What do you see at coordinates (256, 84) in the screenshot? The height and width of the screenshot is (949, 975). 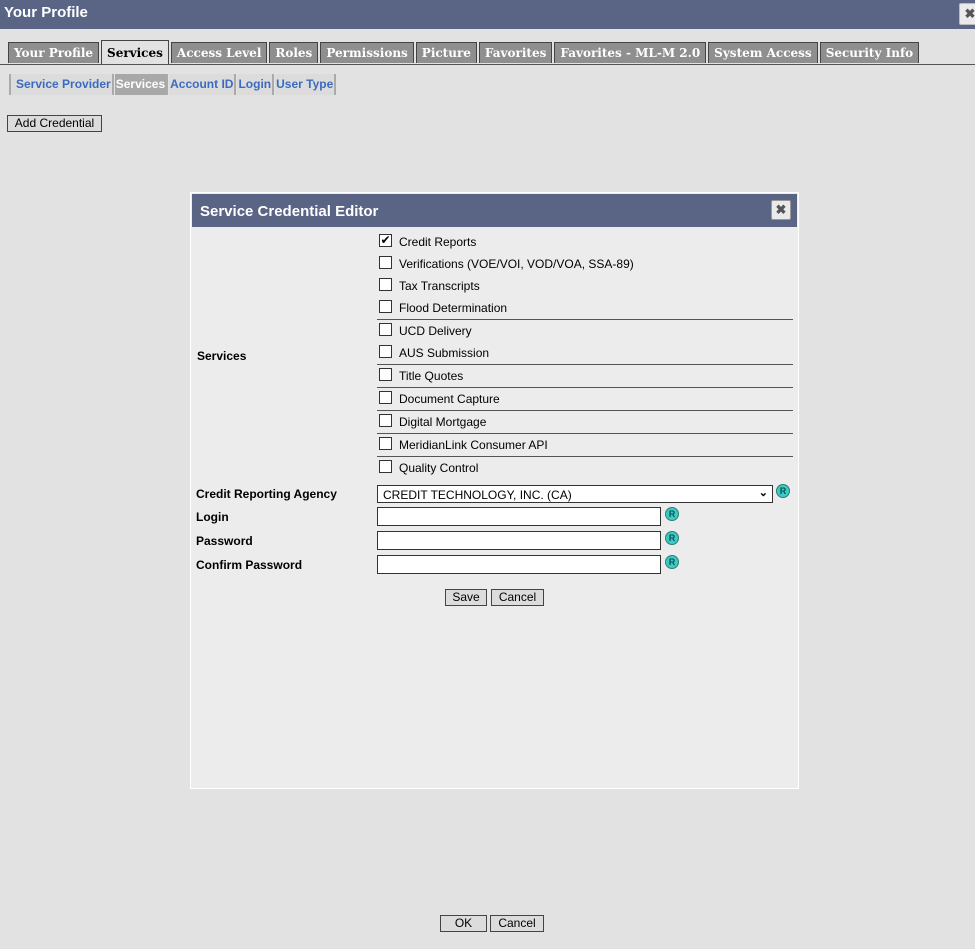 I see `subtab-login: Login` at bounding box center [256, 84].